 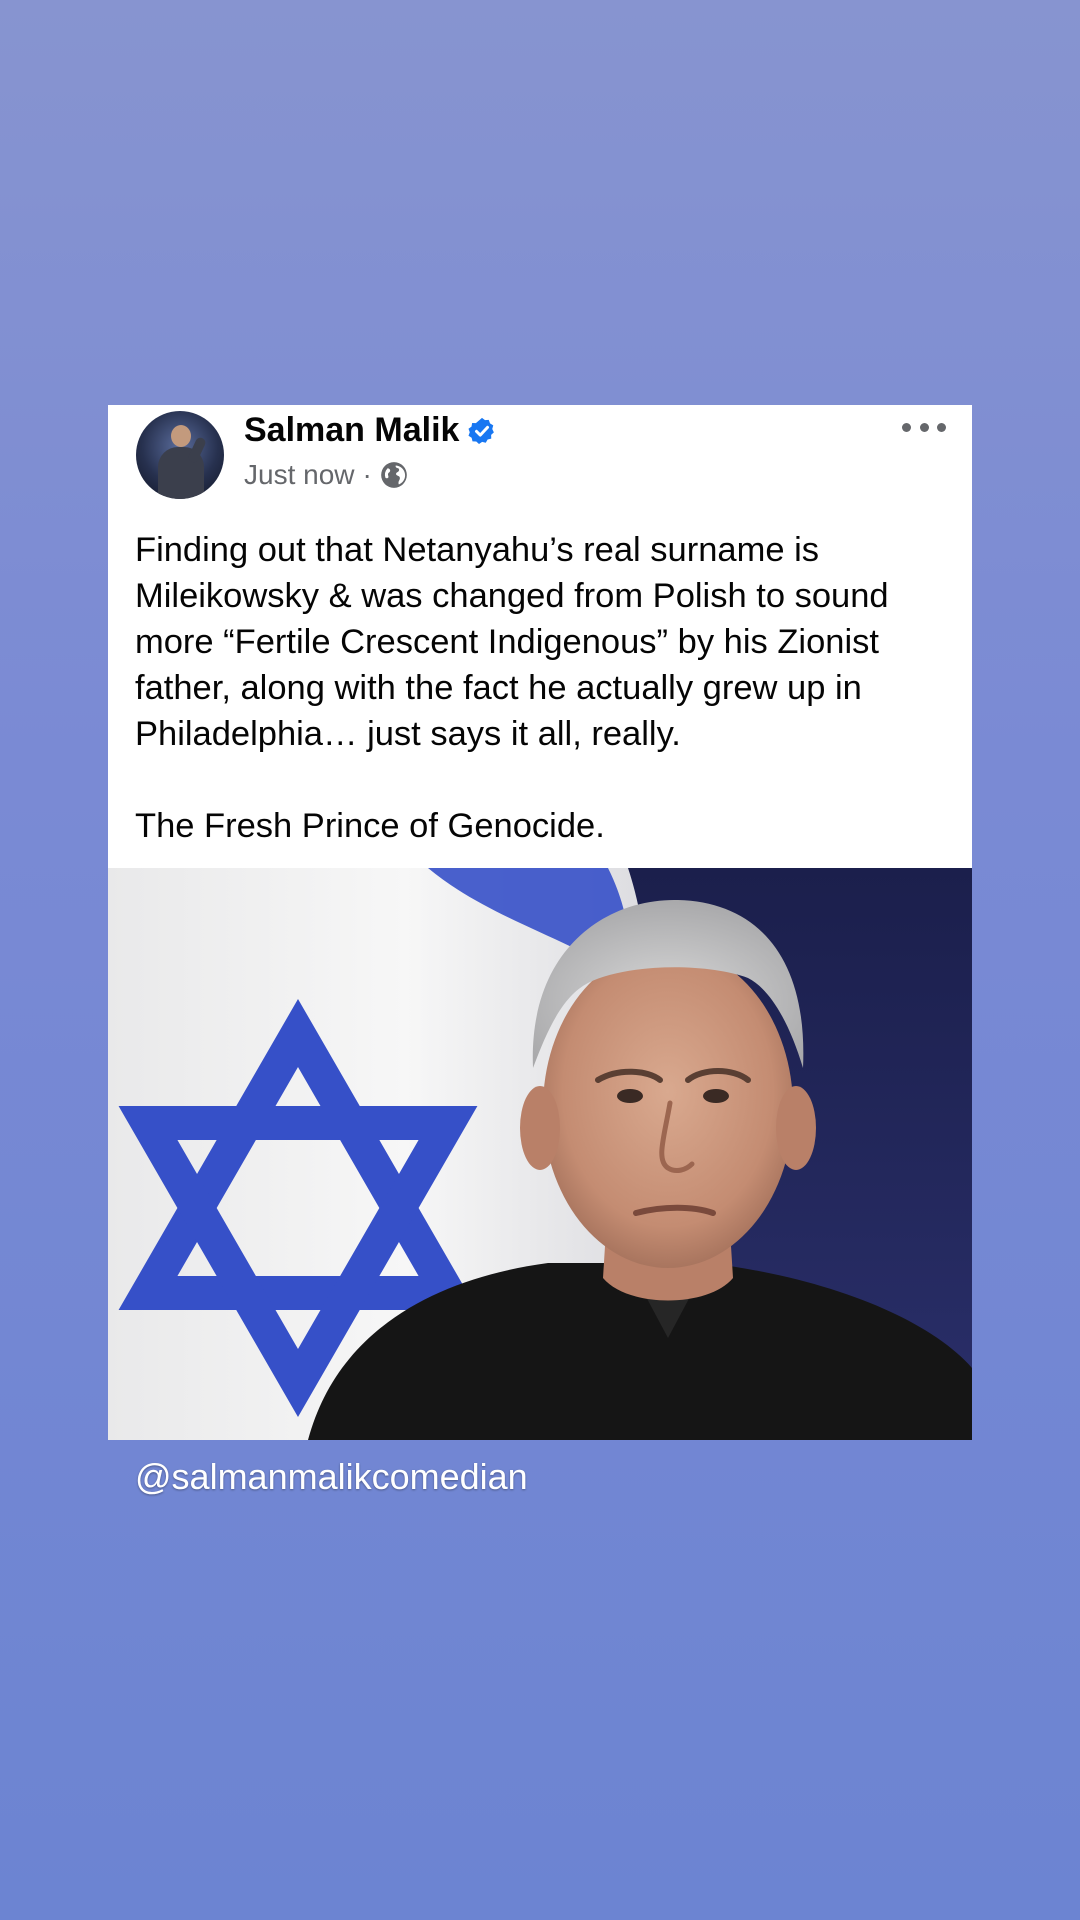 I want to click on post-timestamp: Just now, so click(x=299, y=475).